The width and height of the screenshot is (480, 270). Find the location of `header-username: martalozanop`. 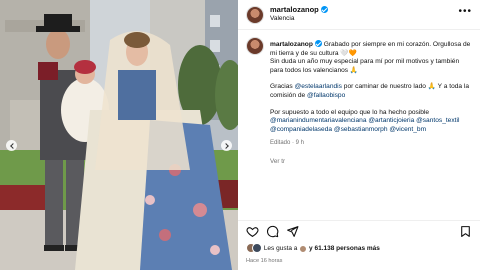

header-username: martalozanop is located at coordinates (299, 9).